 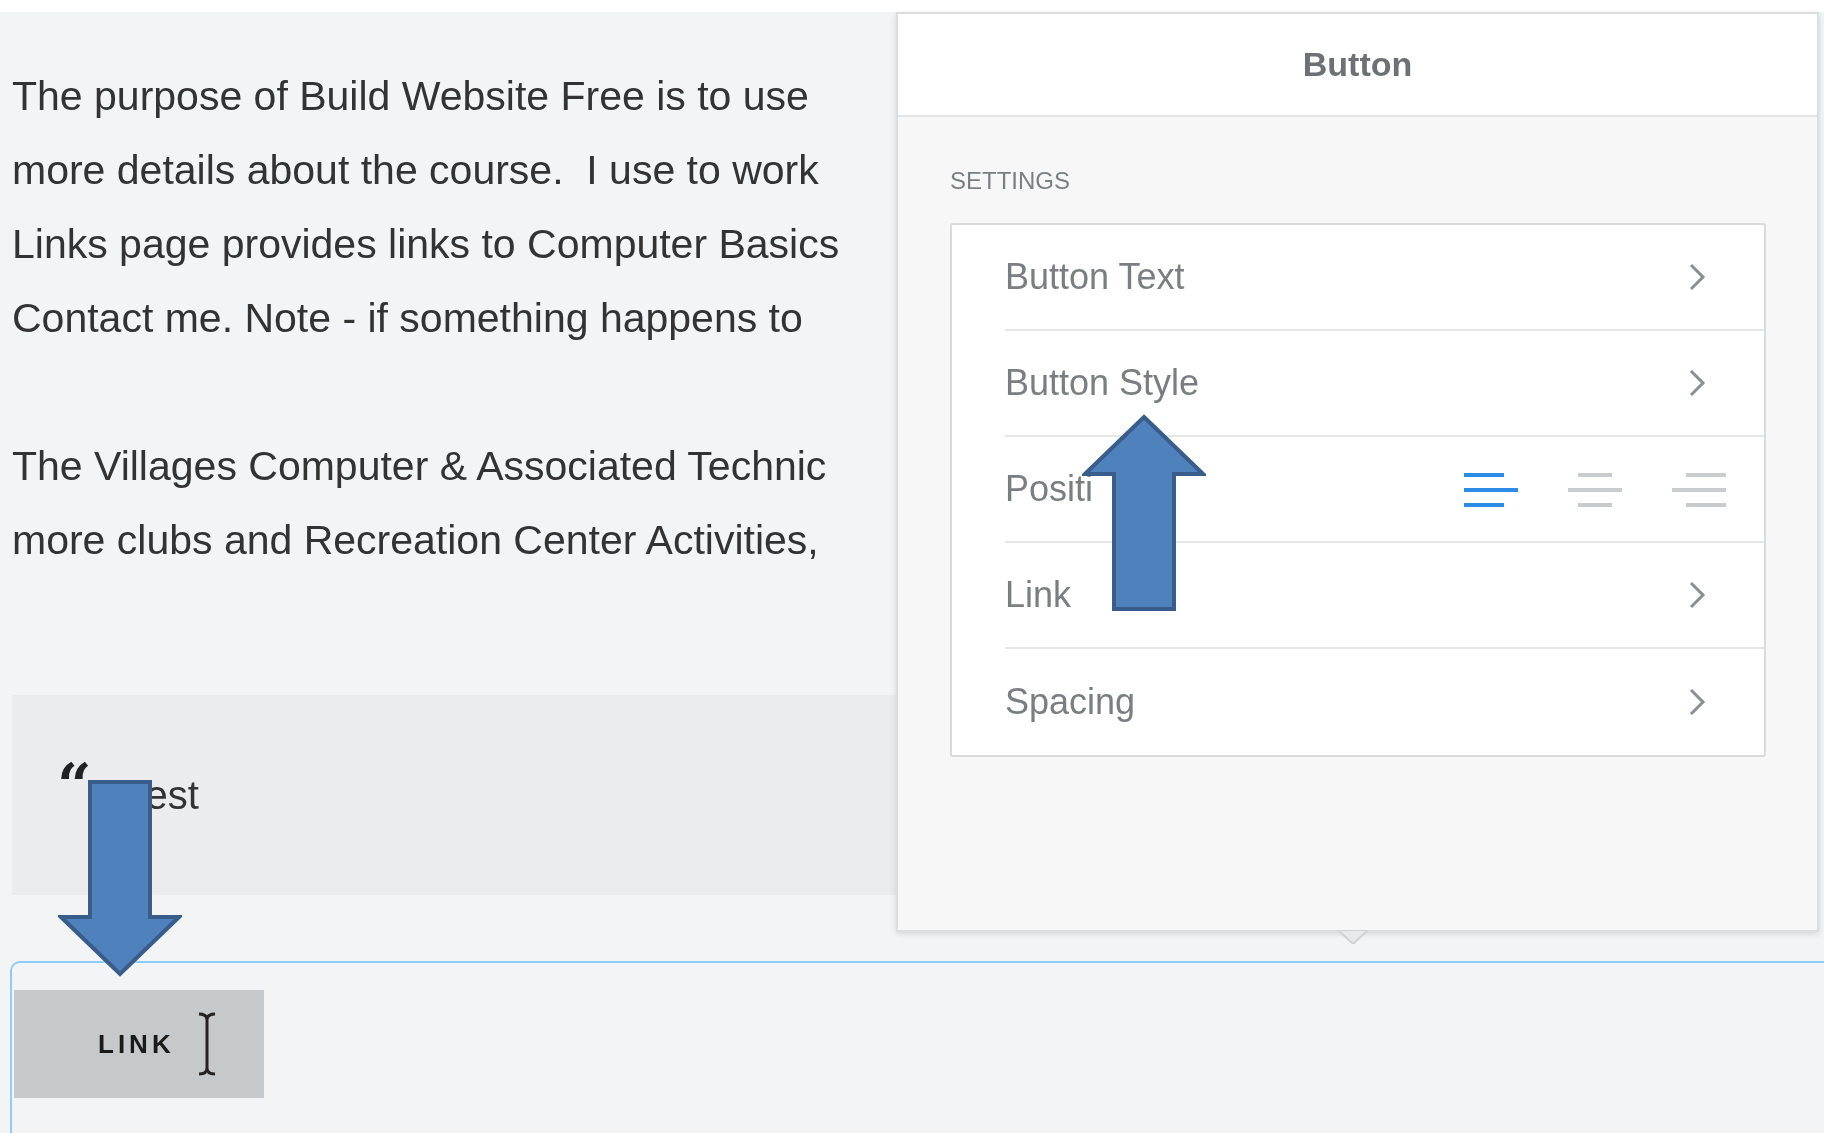 I want to click on link-button: LINK, so click(x=139, y=1044).